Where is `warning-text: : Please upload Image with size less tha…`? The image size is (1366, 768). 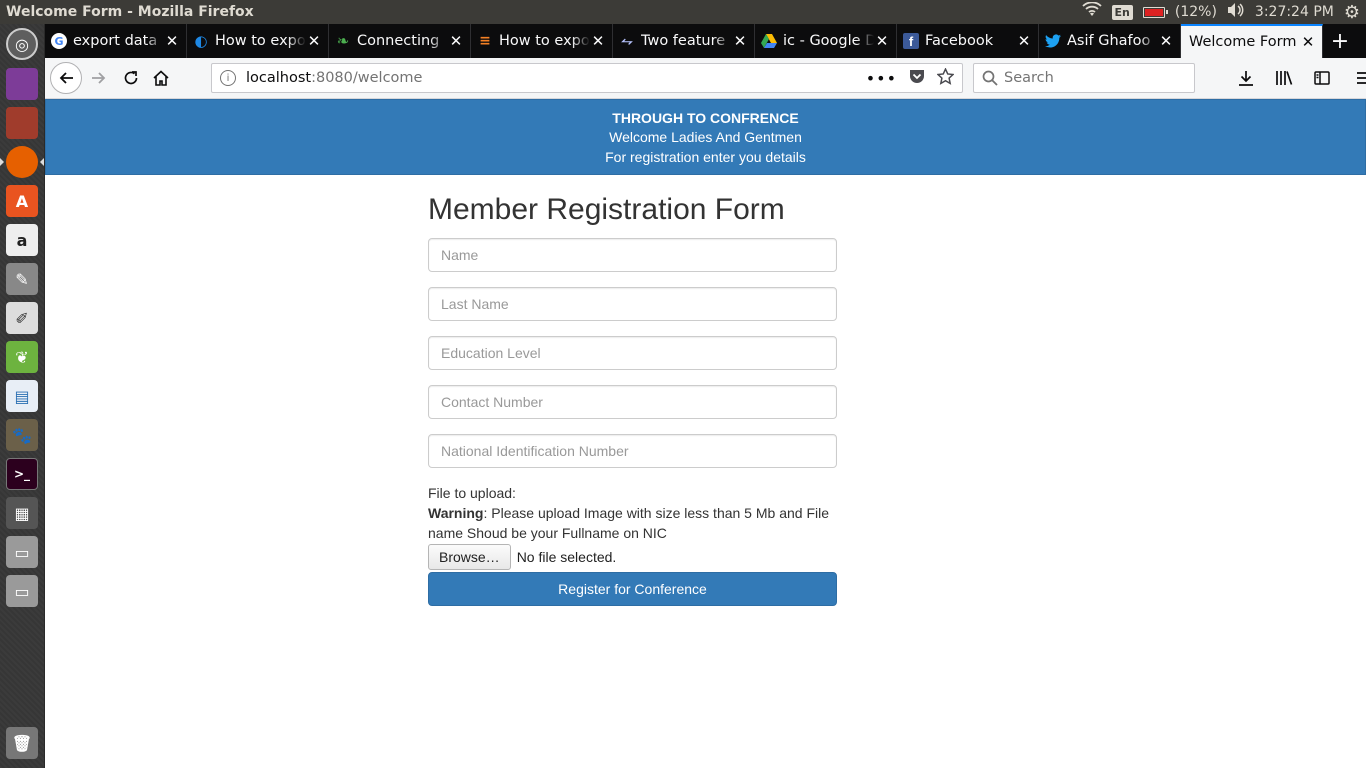 warning-text: : Please upload Image with size less tha… is located at coordinates (629, 523).